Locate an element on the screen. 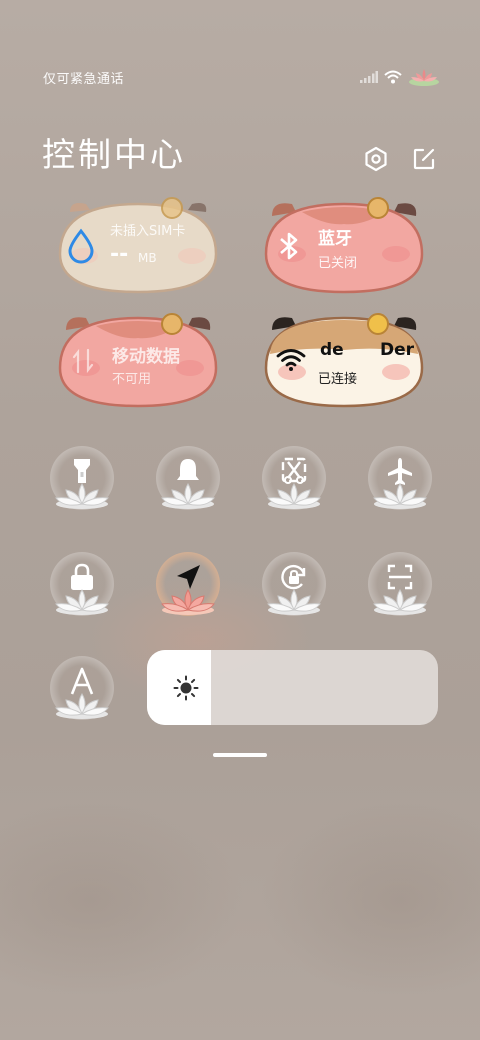 This screenshot has width=480, height=1040. sun-icon is located at coordinates (186, 688).